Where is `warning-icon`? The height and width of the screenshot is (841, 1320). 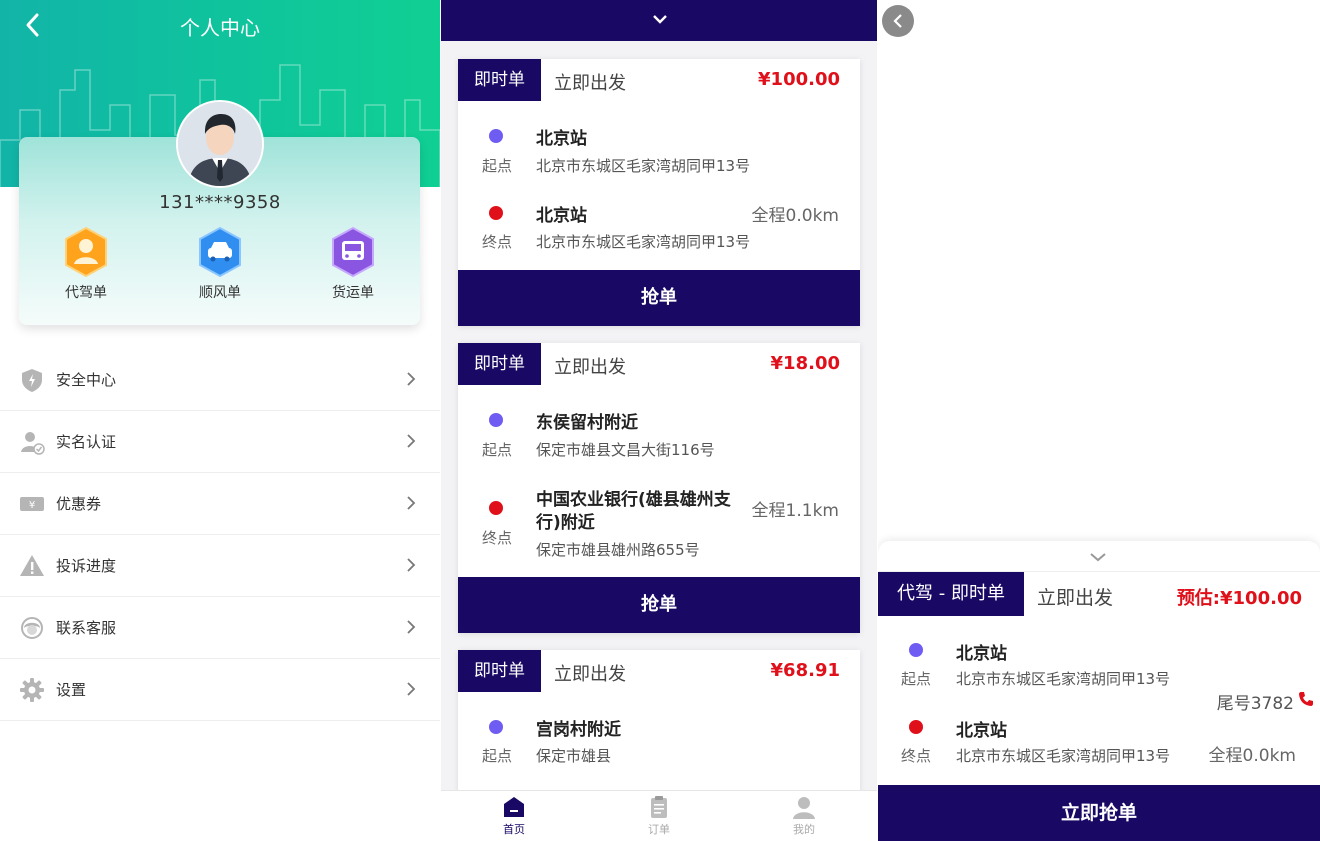
warning-icon is located at coordinates (32, 565).